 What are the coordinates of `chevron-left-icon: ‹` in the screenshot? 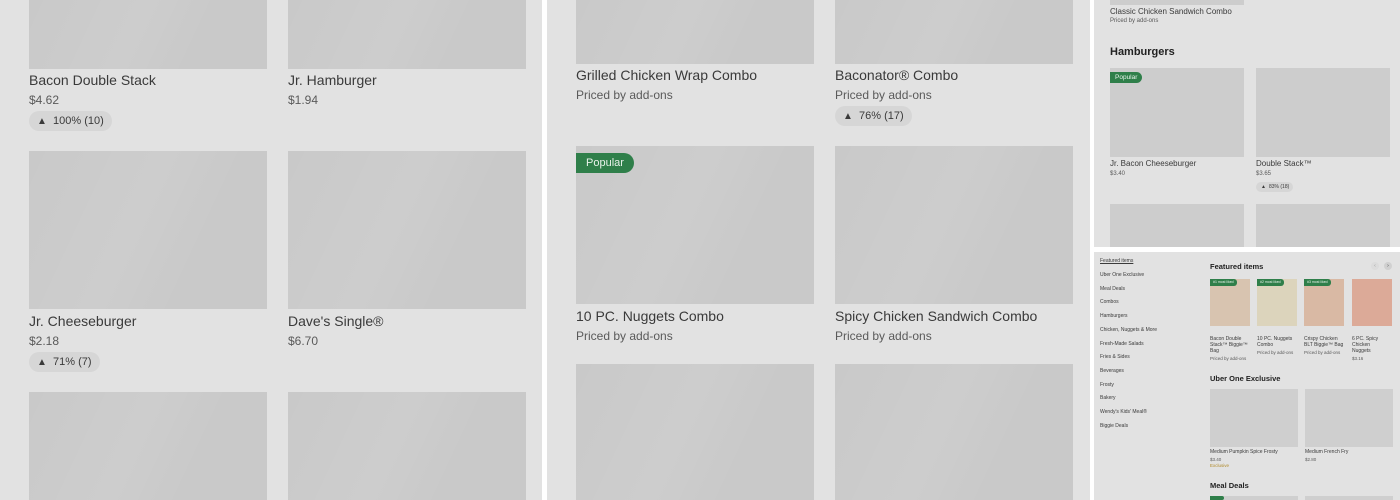 It's located at (1375, 266).